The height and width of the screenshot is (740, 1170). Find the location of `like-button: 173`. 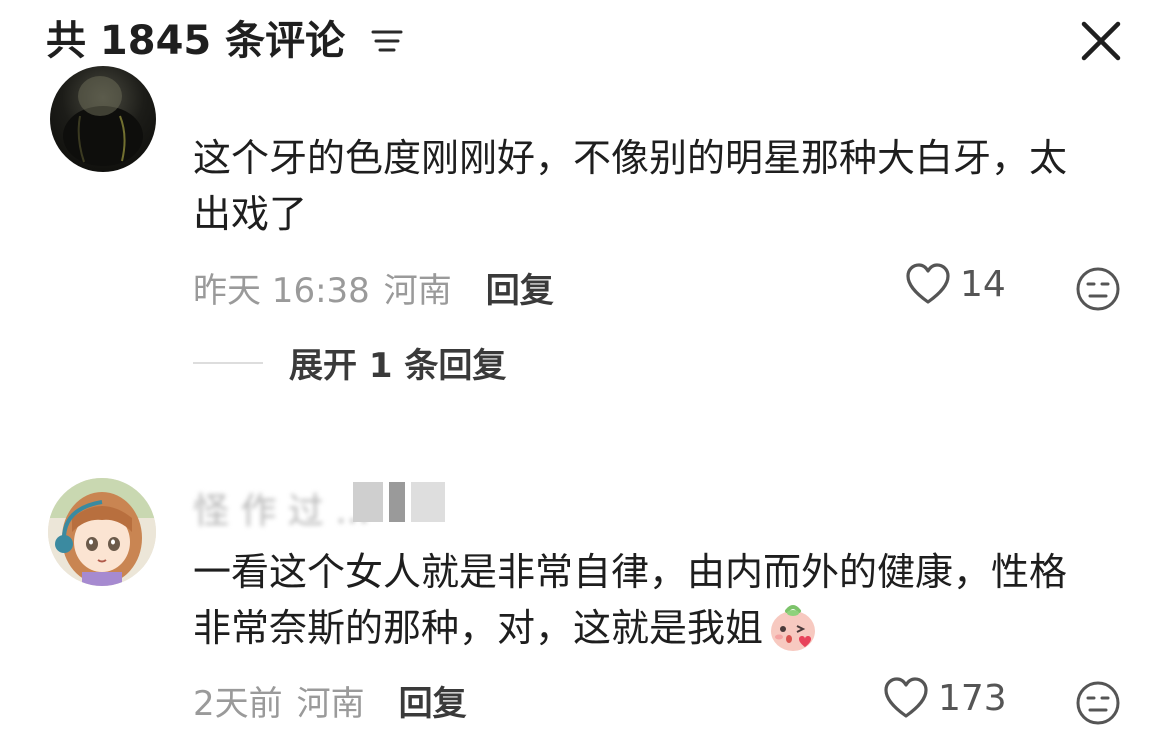

like-button: 173 is located at coordinates (944, 698).